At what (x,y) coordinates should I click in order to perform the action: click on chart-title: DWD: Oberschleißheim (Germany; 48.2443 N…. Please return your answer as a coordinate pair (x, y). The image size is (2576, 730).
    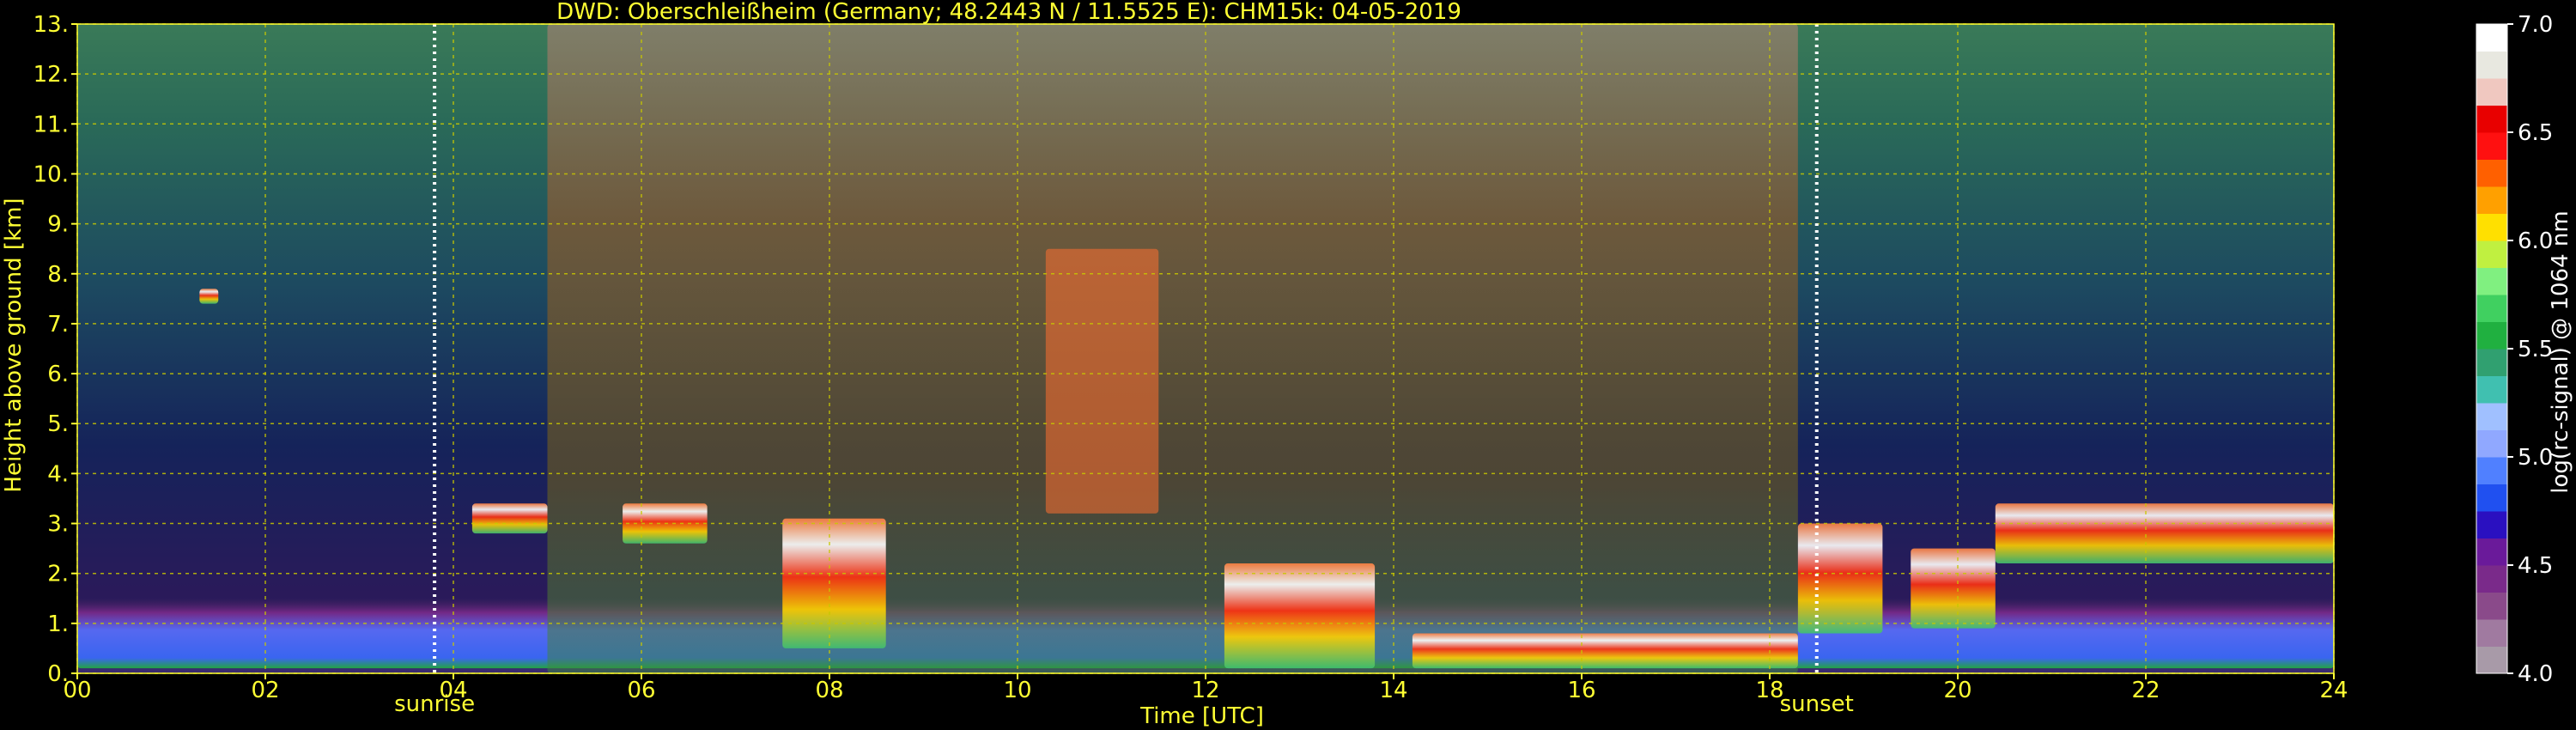
    Looking at the image, I should click on (1009, 12).